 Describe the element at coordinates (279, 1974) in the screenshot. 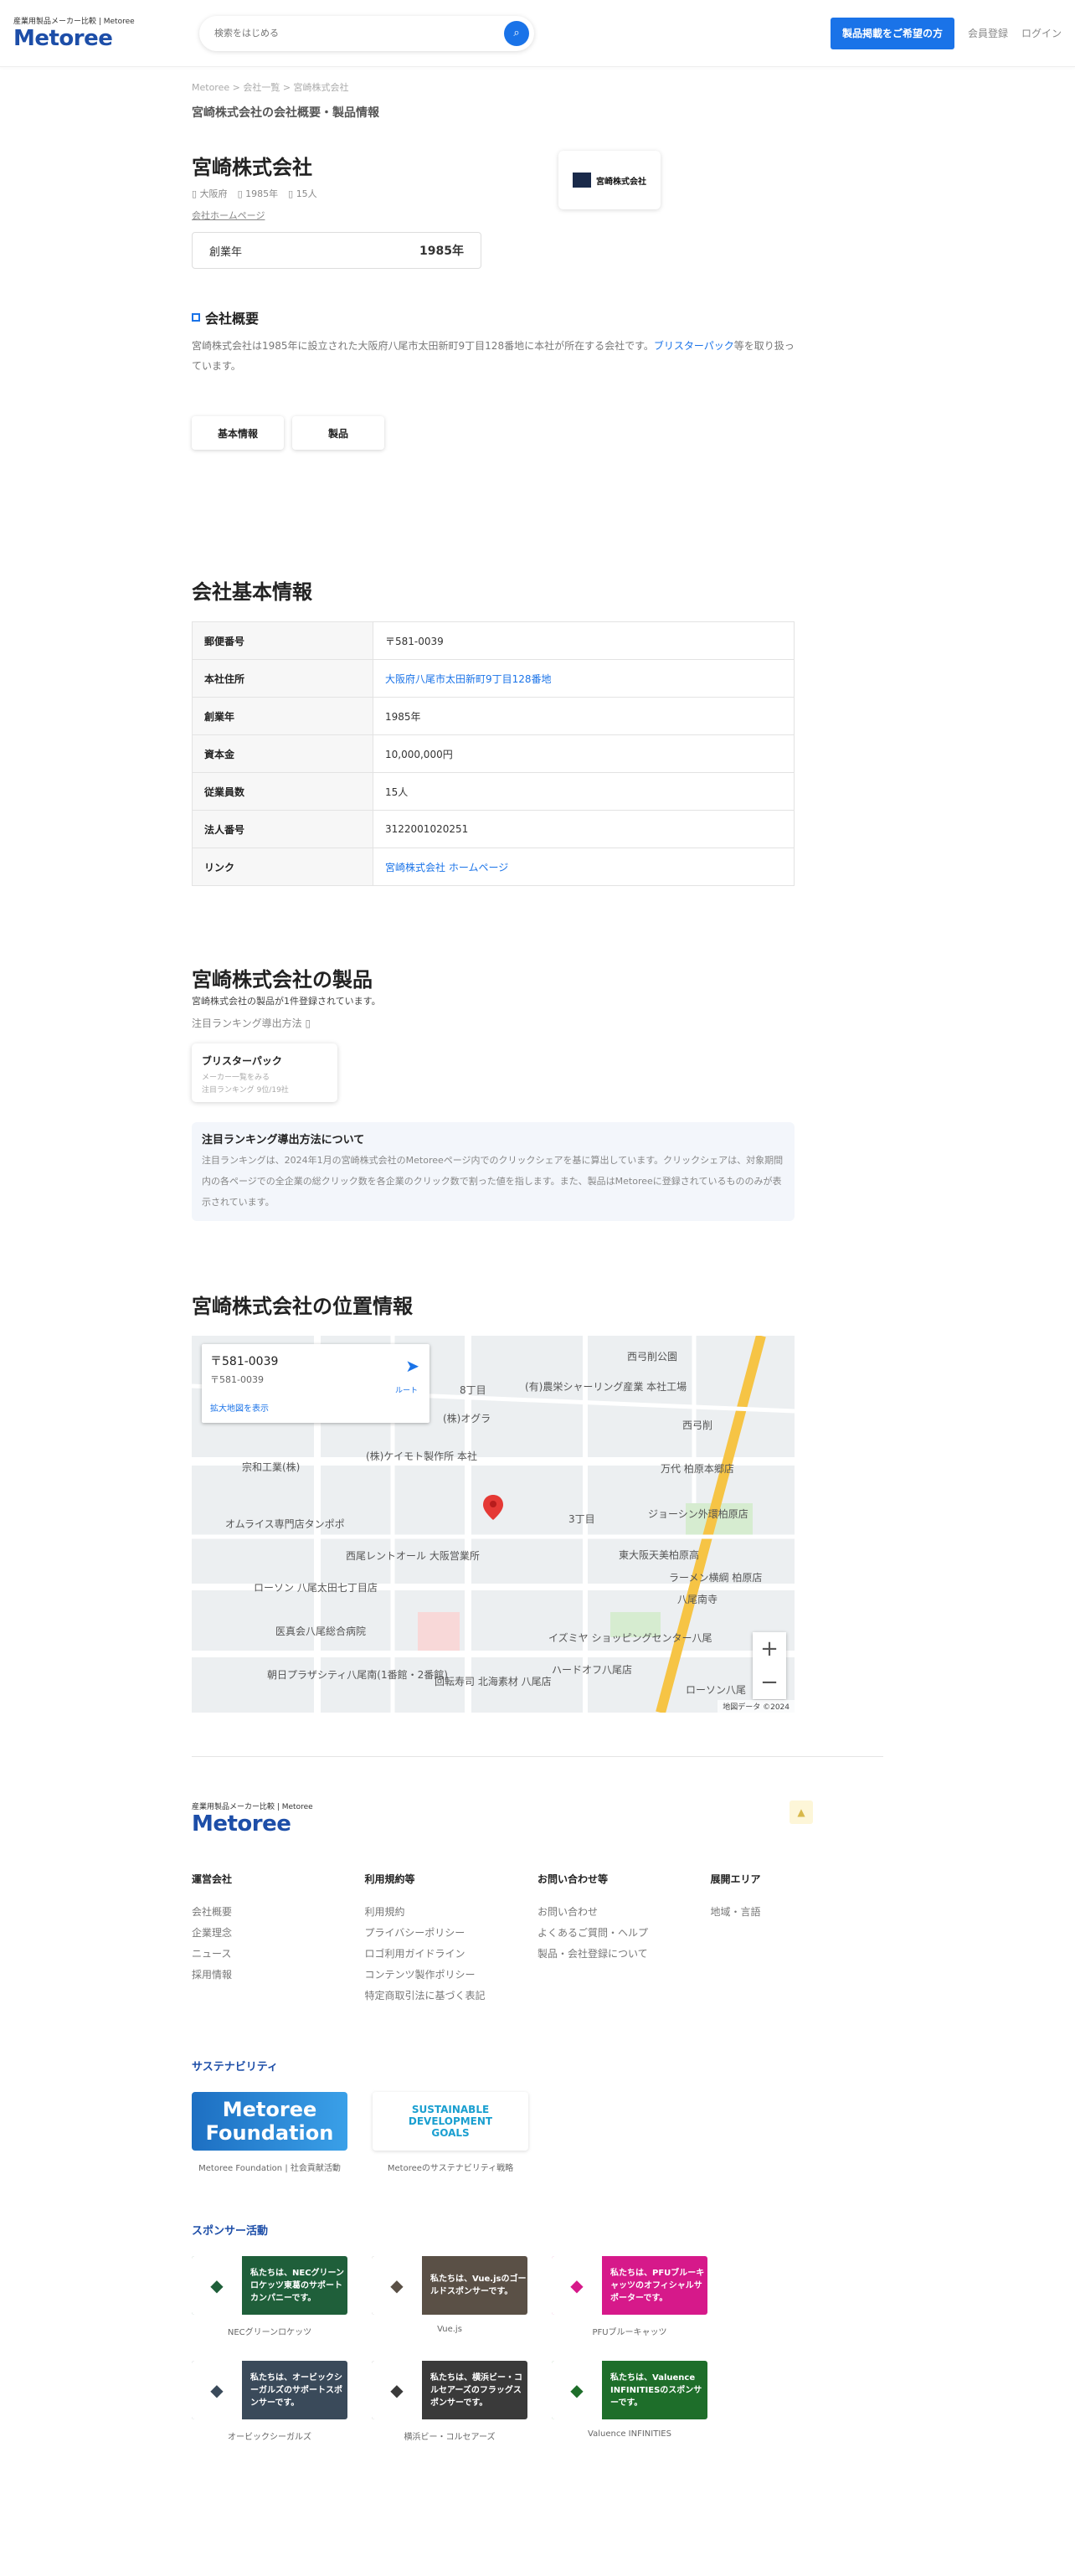

I see `footer-link: 採用情報` at that location.